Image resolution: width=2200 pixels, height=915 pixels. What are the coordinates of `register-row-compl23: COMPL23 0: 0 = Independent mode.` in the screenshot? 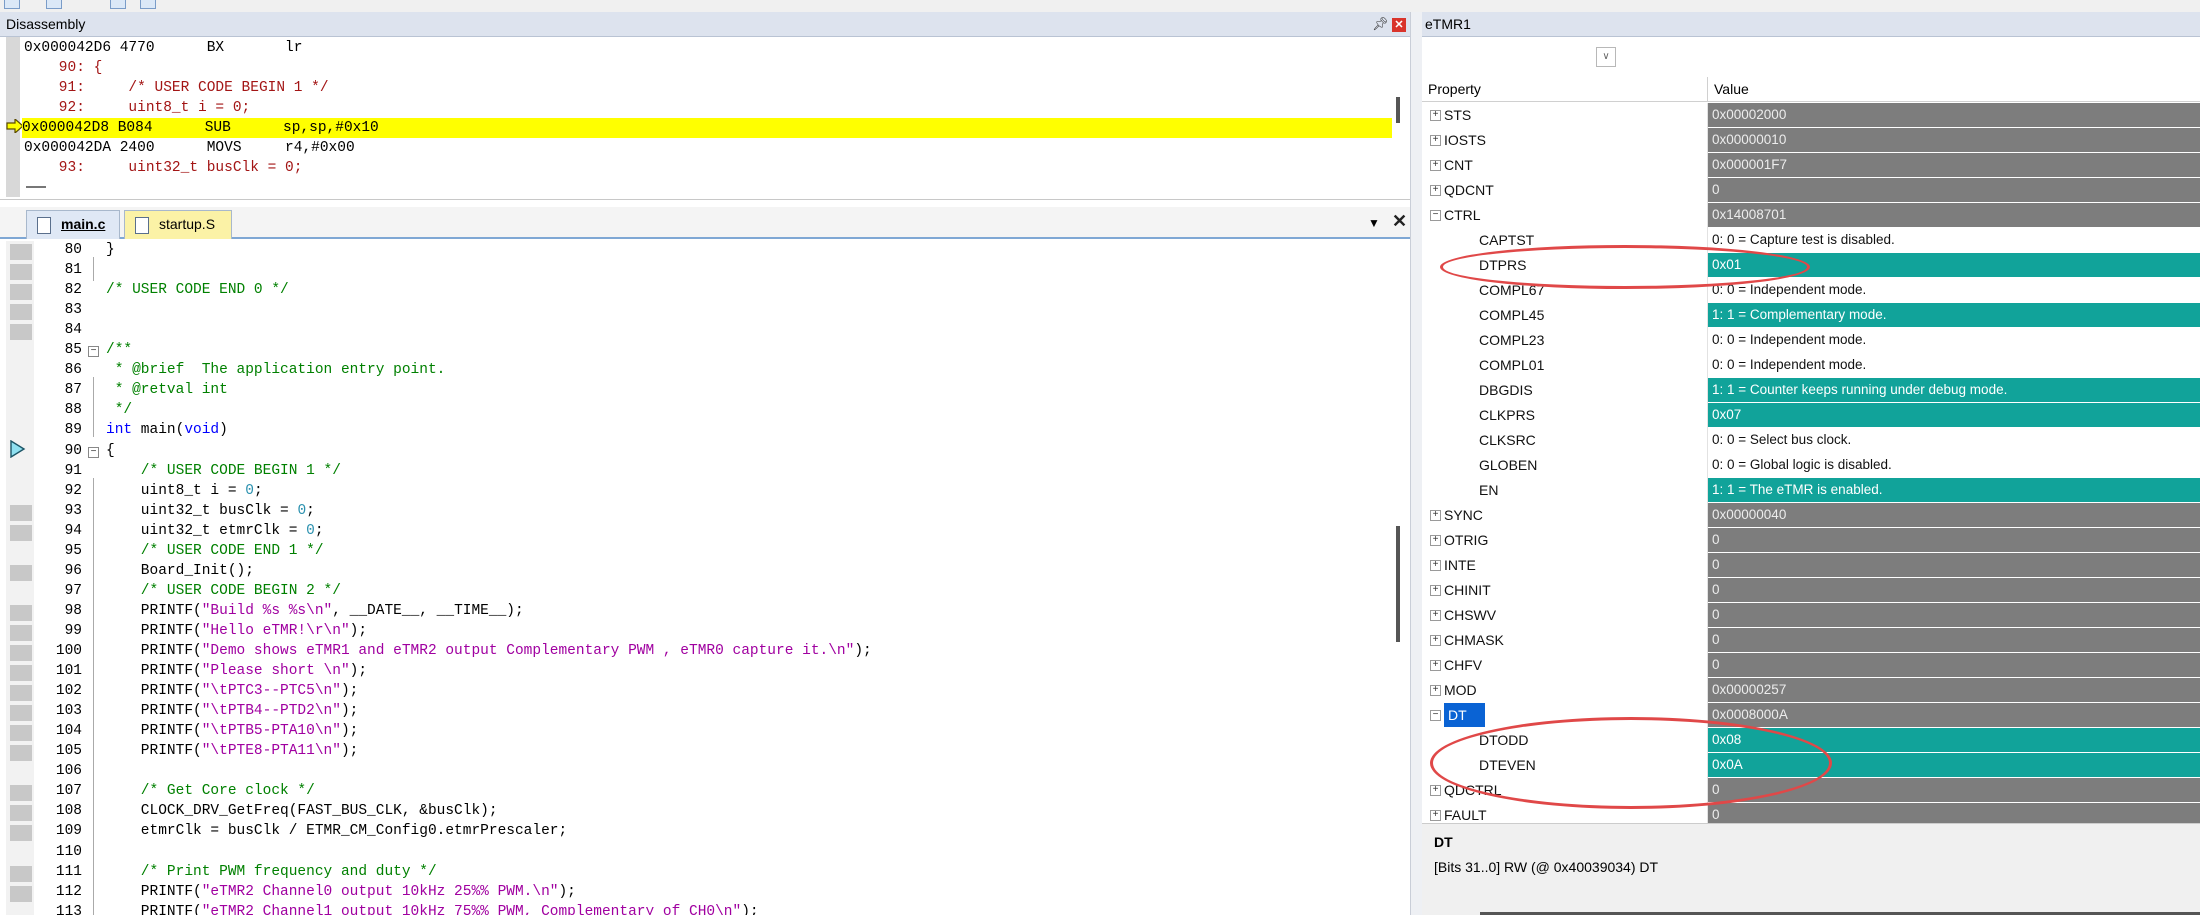 It's located at (1811, 340).